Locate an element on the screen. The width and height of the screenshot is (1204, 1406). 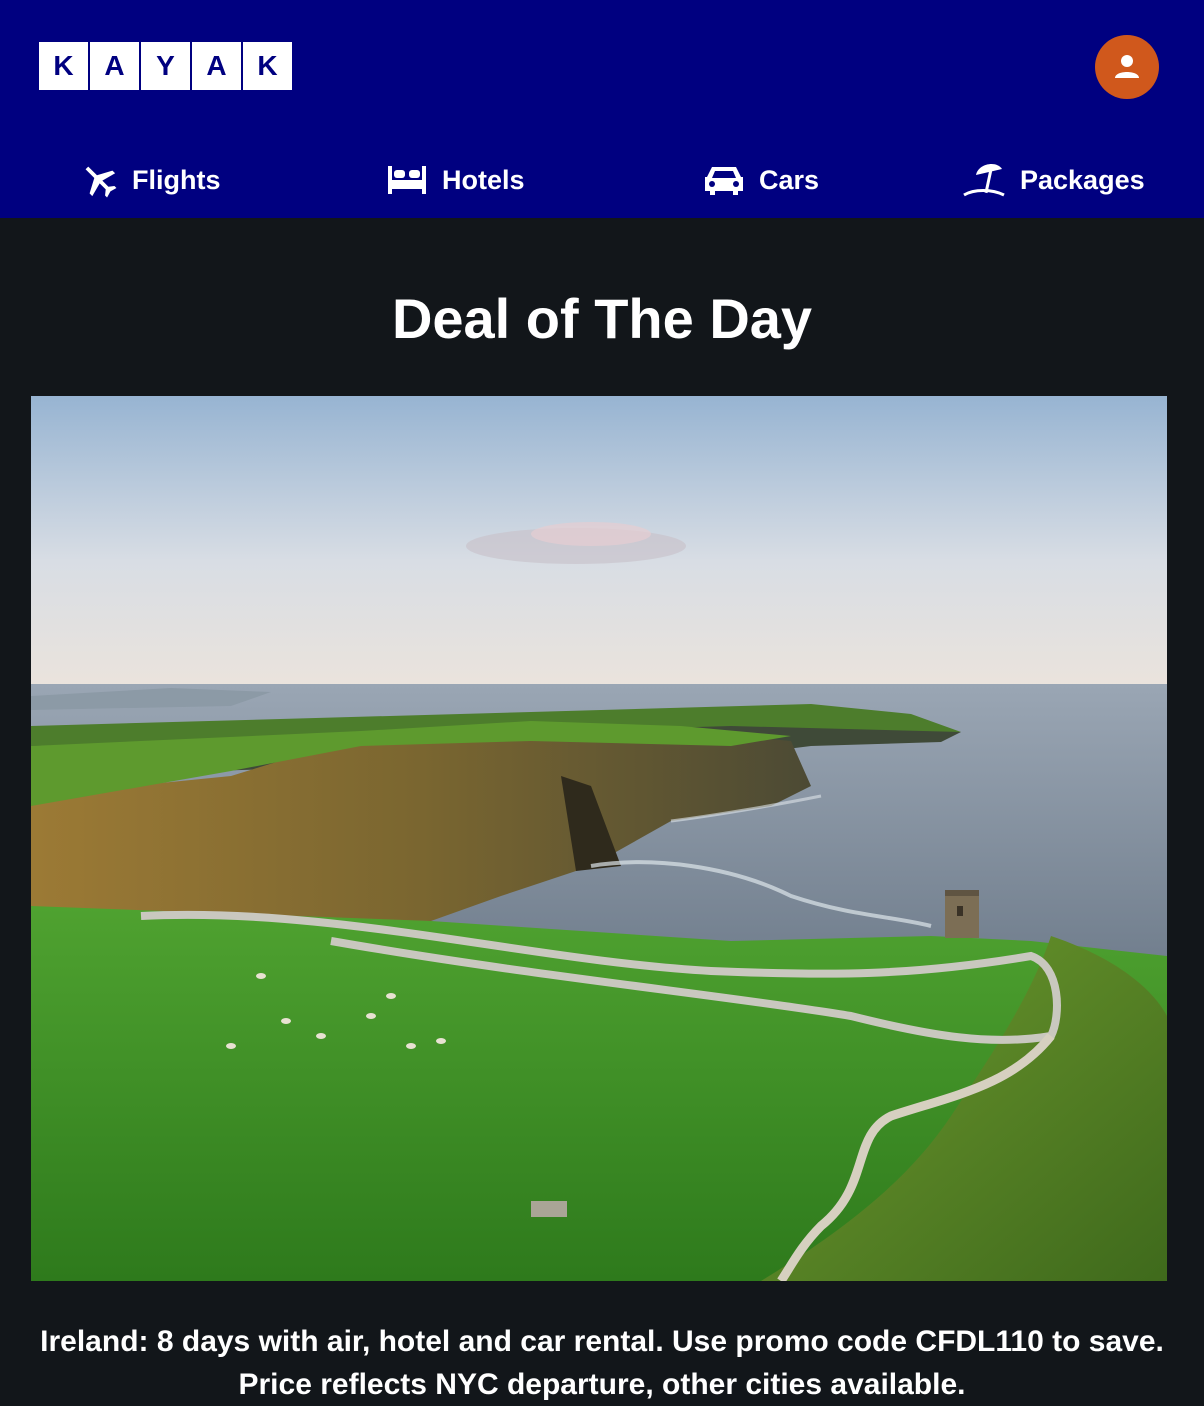
kayak-logo: K A Y A K is located at coordinates (165, 66).